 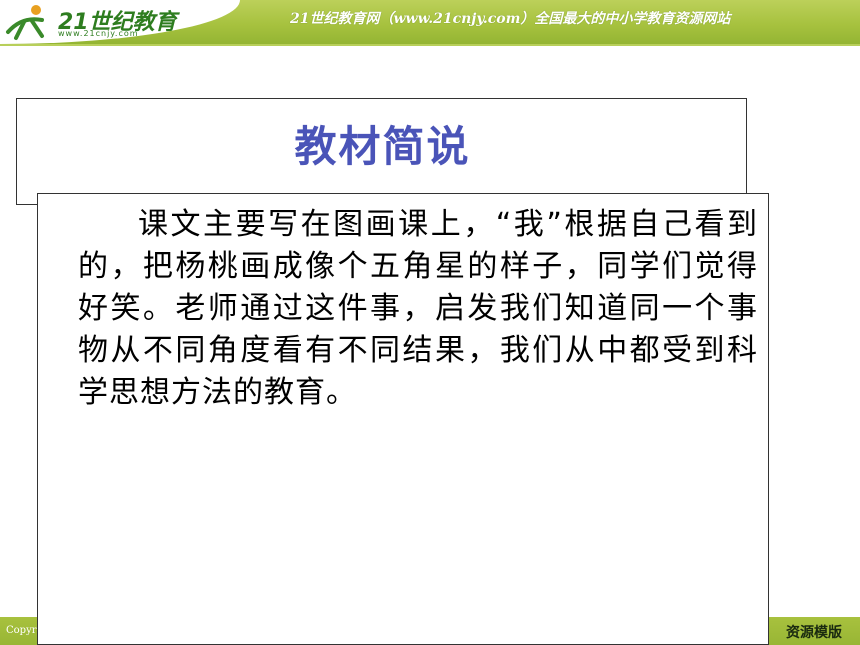 What do you see at coordinates (510, 19) in the screenshot?
I see `header-tagline: 21世纪教育网（www.21cnjy.com）全国最大的中小学教育资源网站` at bounding box center [510, 19].